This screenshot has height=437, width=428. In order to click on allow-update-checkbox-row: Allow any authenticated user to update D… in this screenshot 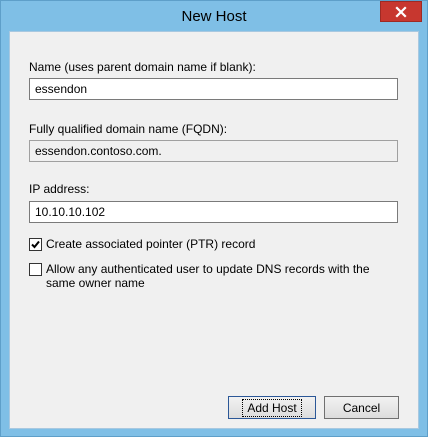, I will do `click(213, 276)`.